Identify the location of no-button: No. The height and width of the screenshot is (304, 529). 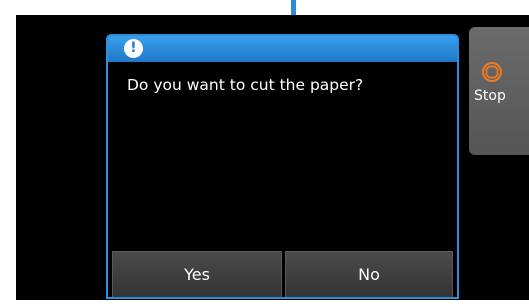
(369, 274).